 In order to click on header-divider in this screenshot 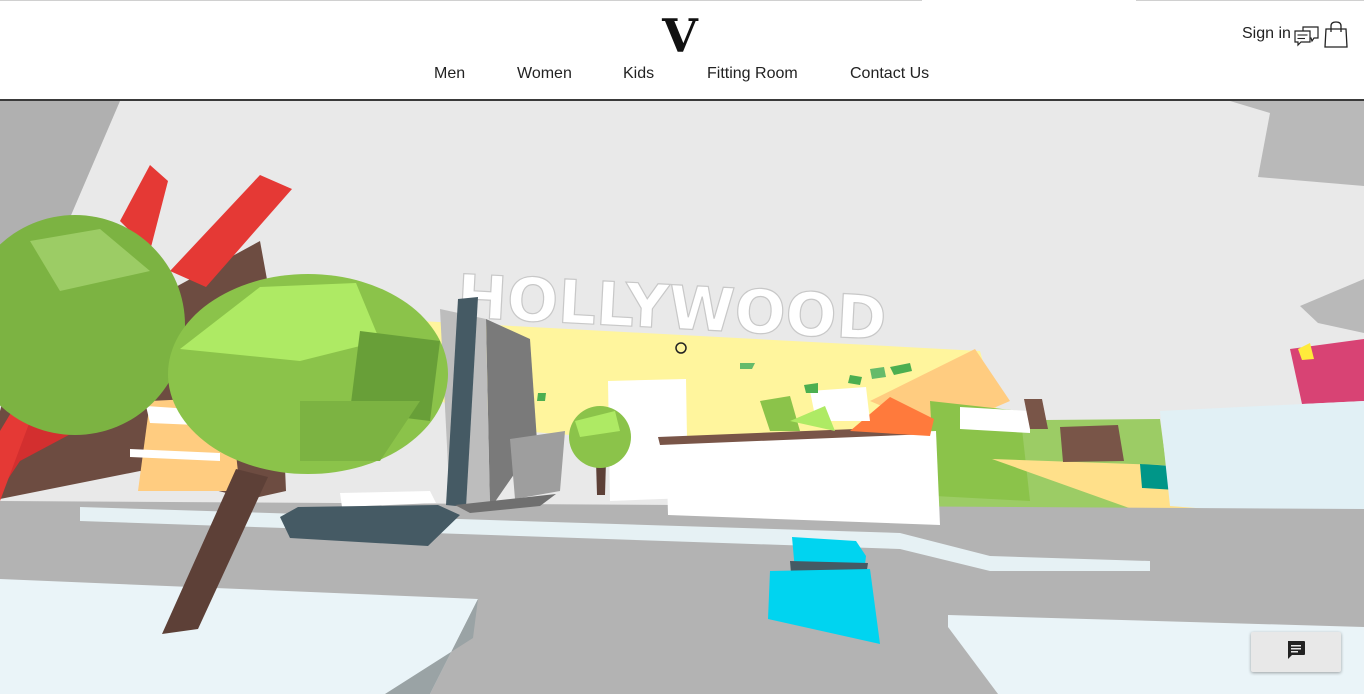, I will do `click(682, 100)`.